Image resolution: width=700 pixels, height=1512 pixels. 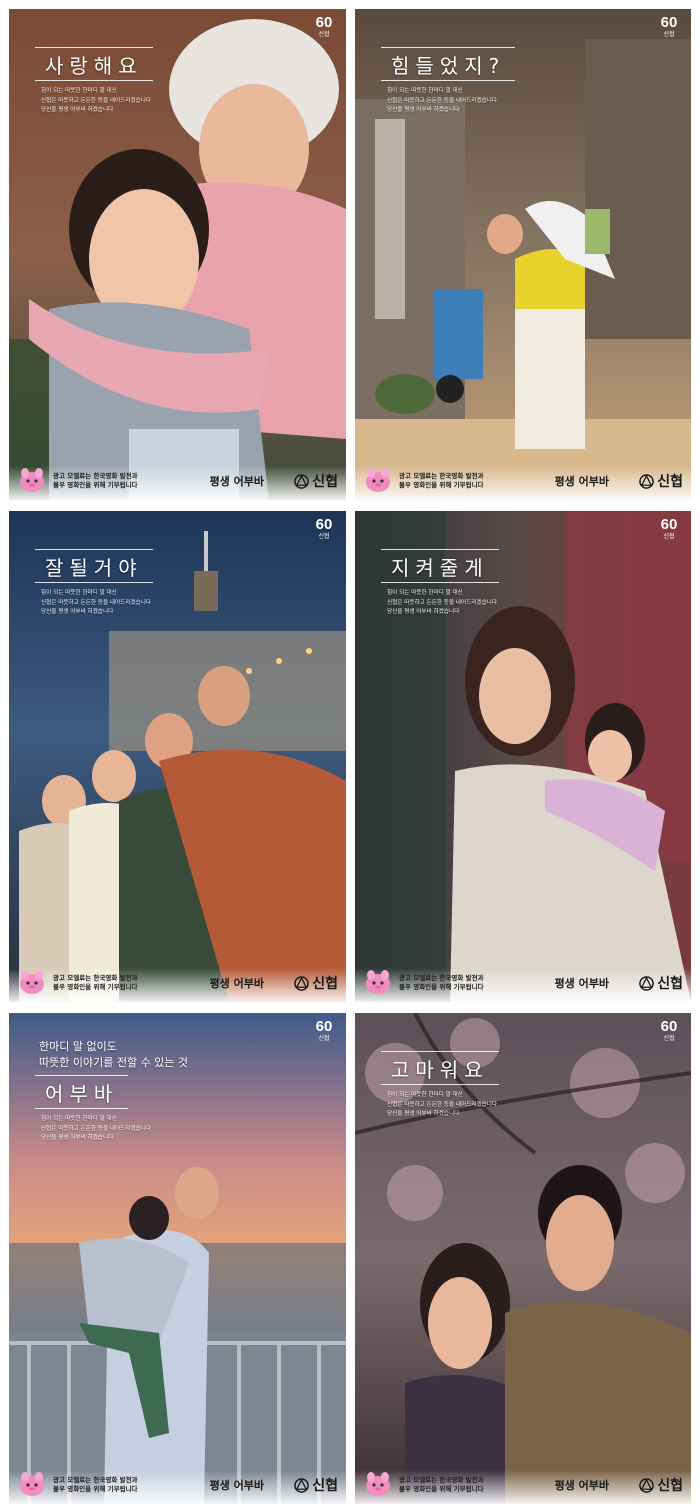 What do you see at coordinates (77, 612) in the screenshot?
I see `poster-3-body-line: 당신을 평생 어부바 하겠습니다` at bounding box center [77, 612].